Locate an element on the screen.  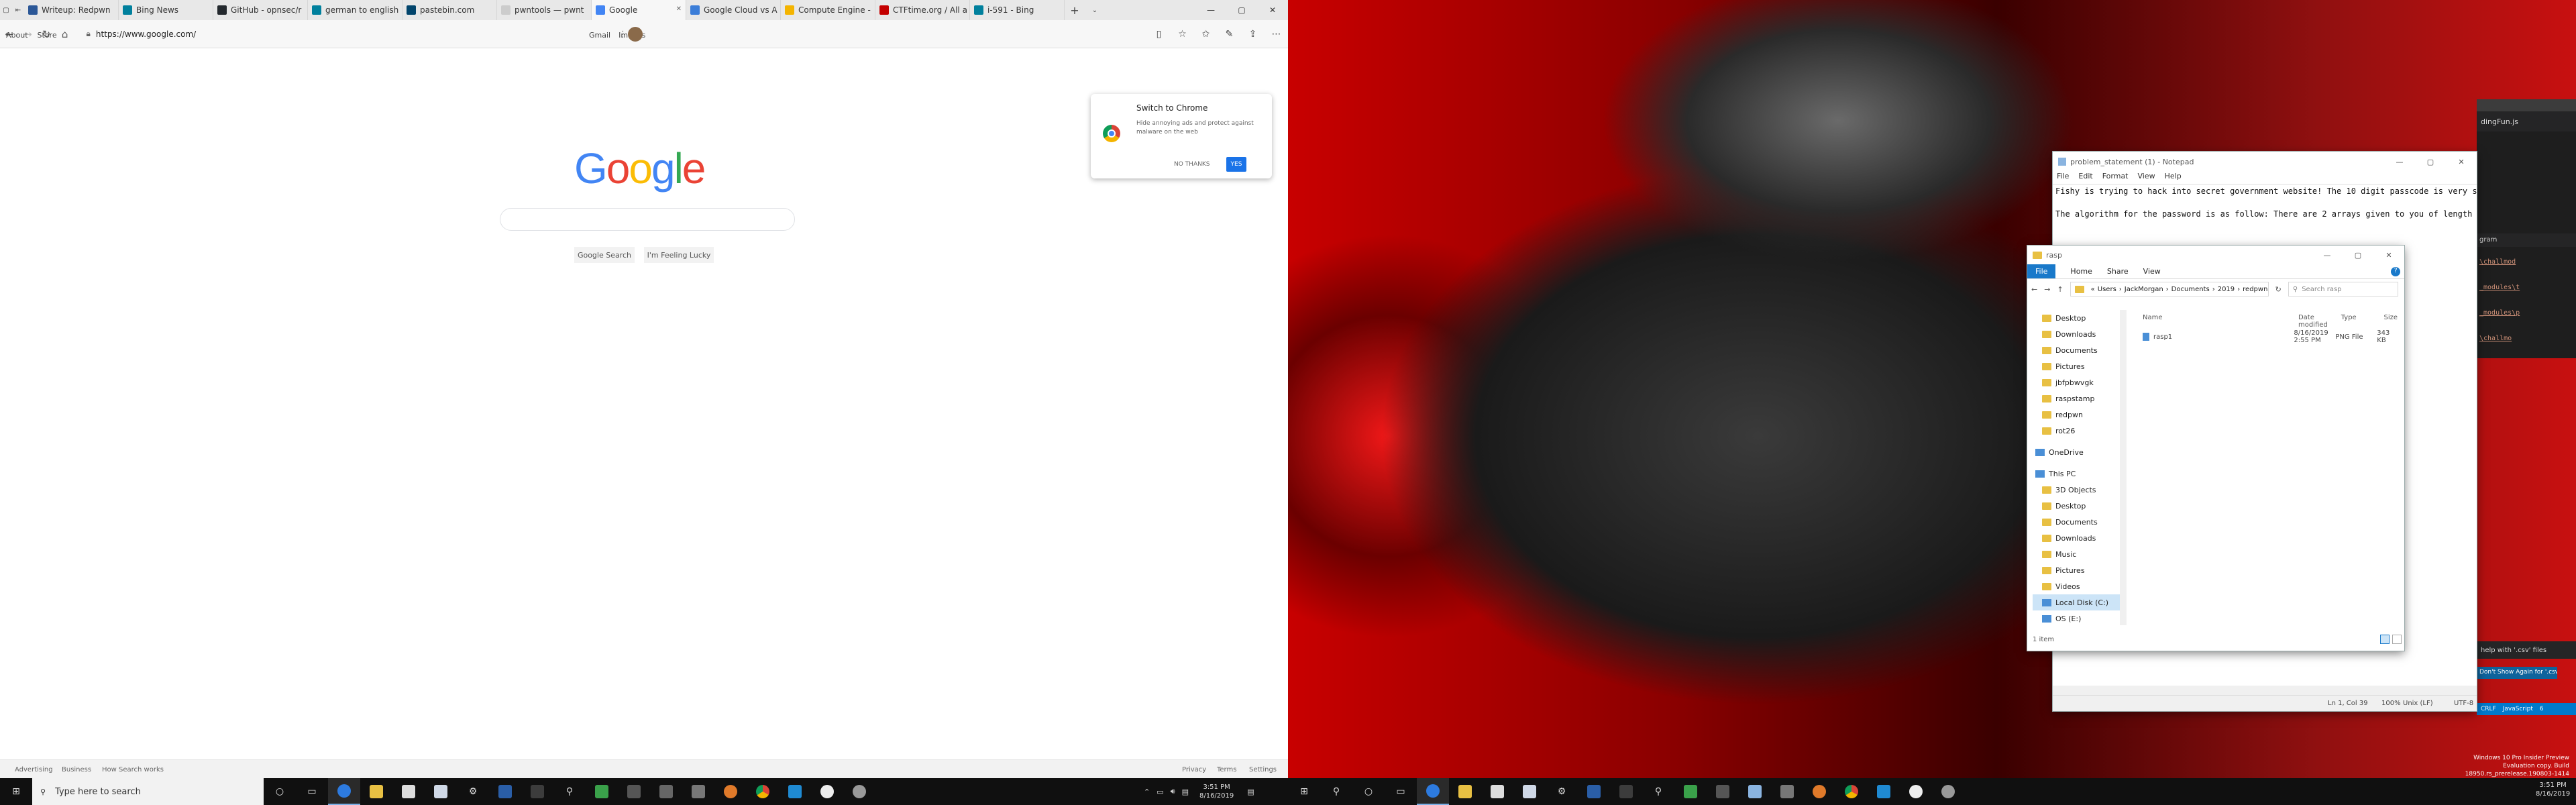
taskbar-search-app-icon-2: ⚲ is located at coordinates (1658, 791).